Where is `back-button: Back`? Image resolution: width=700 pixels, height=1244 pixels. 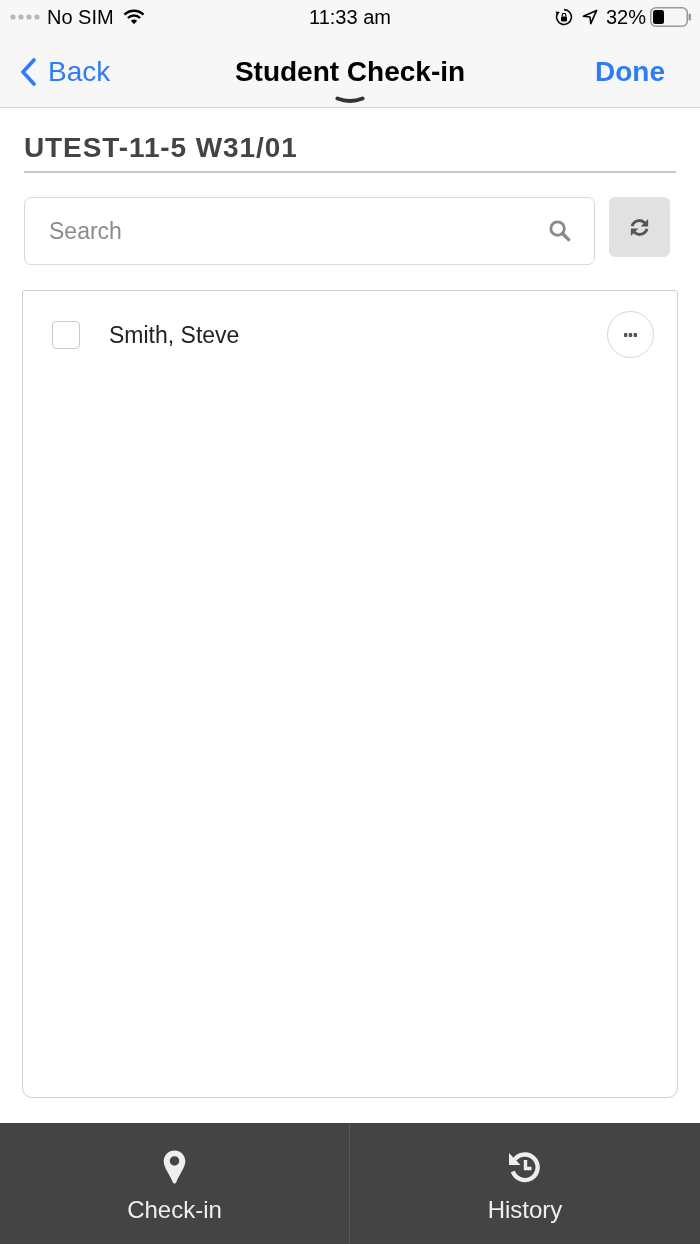 back-button: Back is located at coordinates (65, 72).